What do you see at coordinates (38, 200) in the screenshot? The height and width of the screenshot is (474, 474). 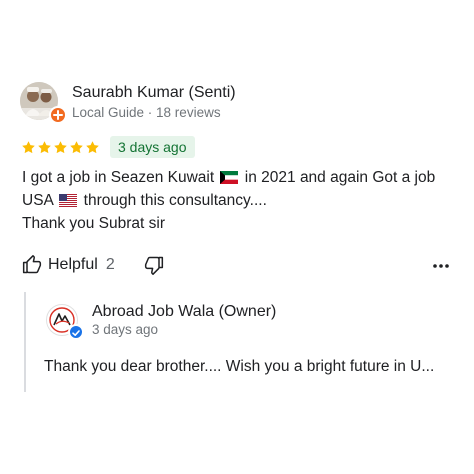 I see `review-text-segment: USA` at bounding box center [38, 200].